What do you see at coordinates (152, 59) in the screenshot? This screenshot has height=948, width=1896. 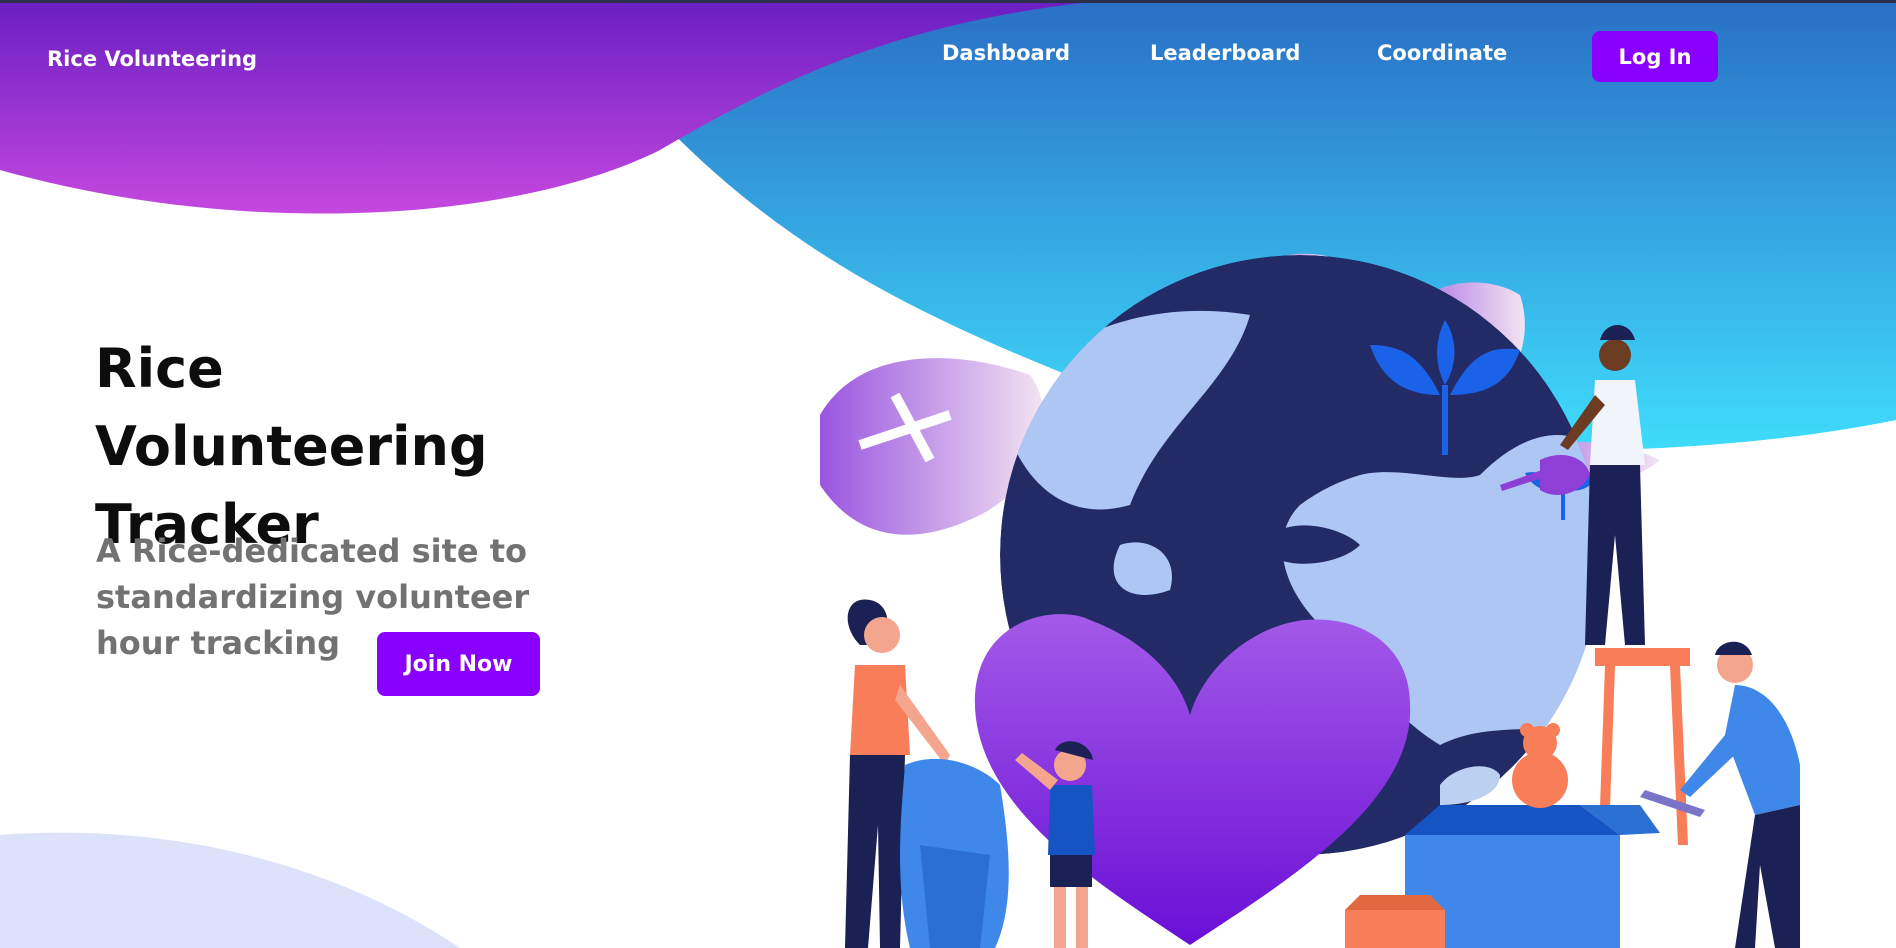 I see `brand-logo-text: Rice Volunteering` at bounding box center [152, 59].